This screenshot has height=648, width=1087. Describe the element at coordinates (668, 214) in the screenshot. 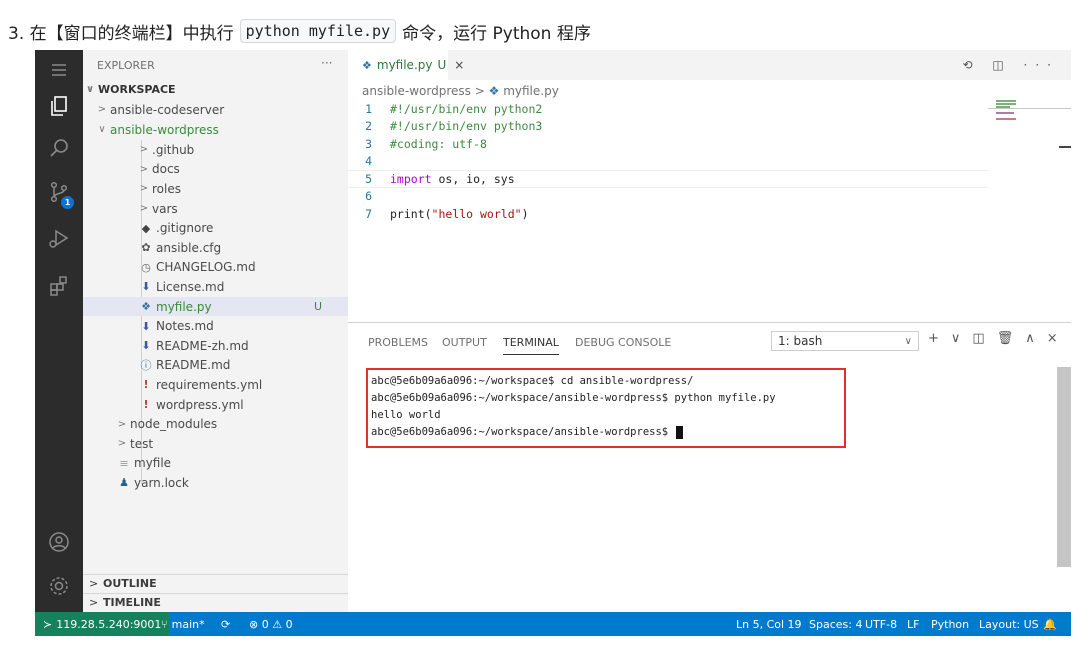

I see `code-line: 7 print( "hello world" )` at that location.